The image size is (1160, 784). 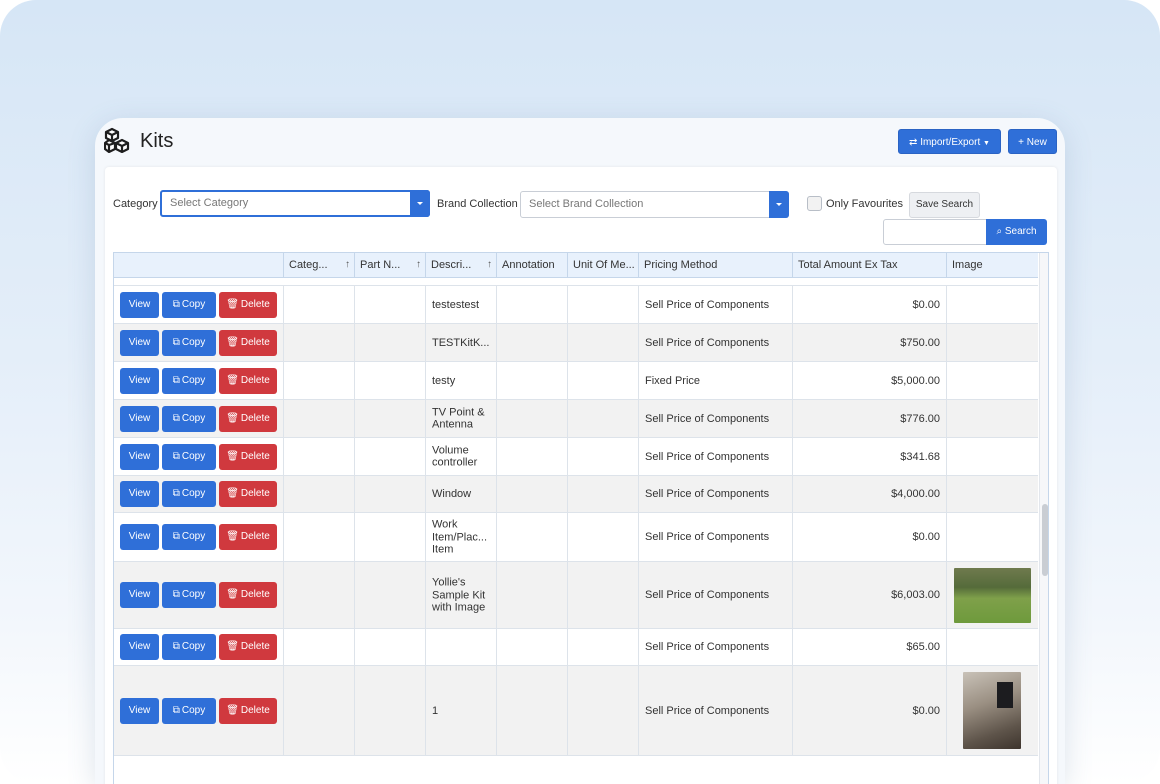 What do you see at coordinates (580, 142) in the screenshot?
I see `top-bar: Kits ⇄ Import/Export ▼ + New` at bounding box center [580, 142].